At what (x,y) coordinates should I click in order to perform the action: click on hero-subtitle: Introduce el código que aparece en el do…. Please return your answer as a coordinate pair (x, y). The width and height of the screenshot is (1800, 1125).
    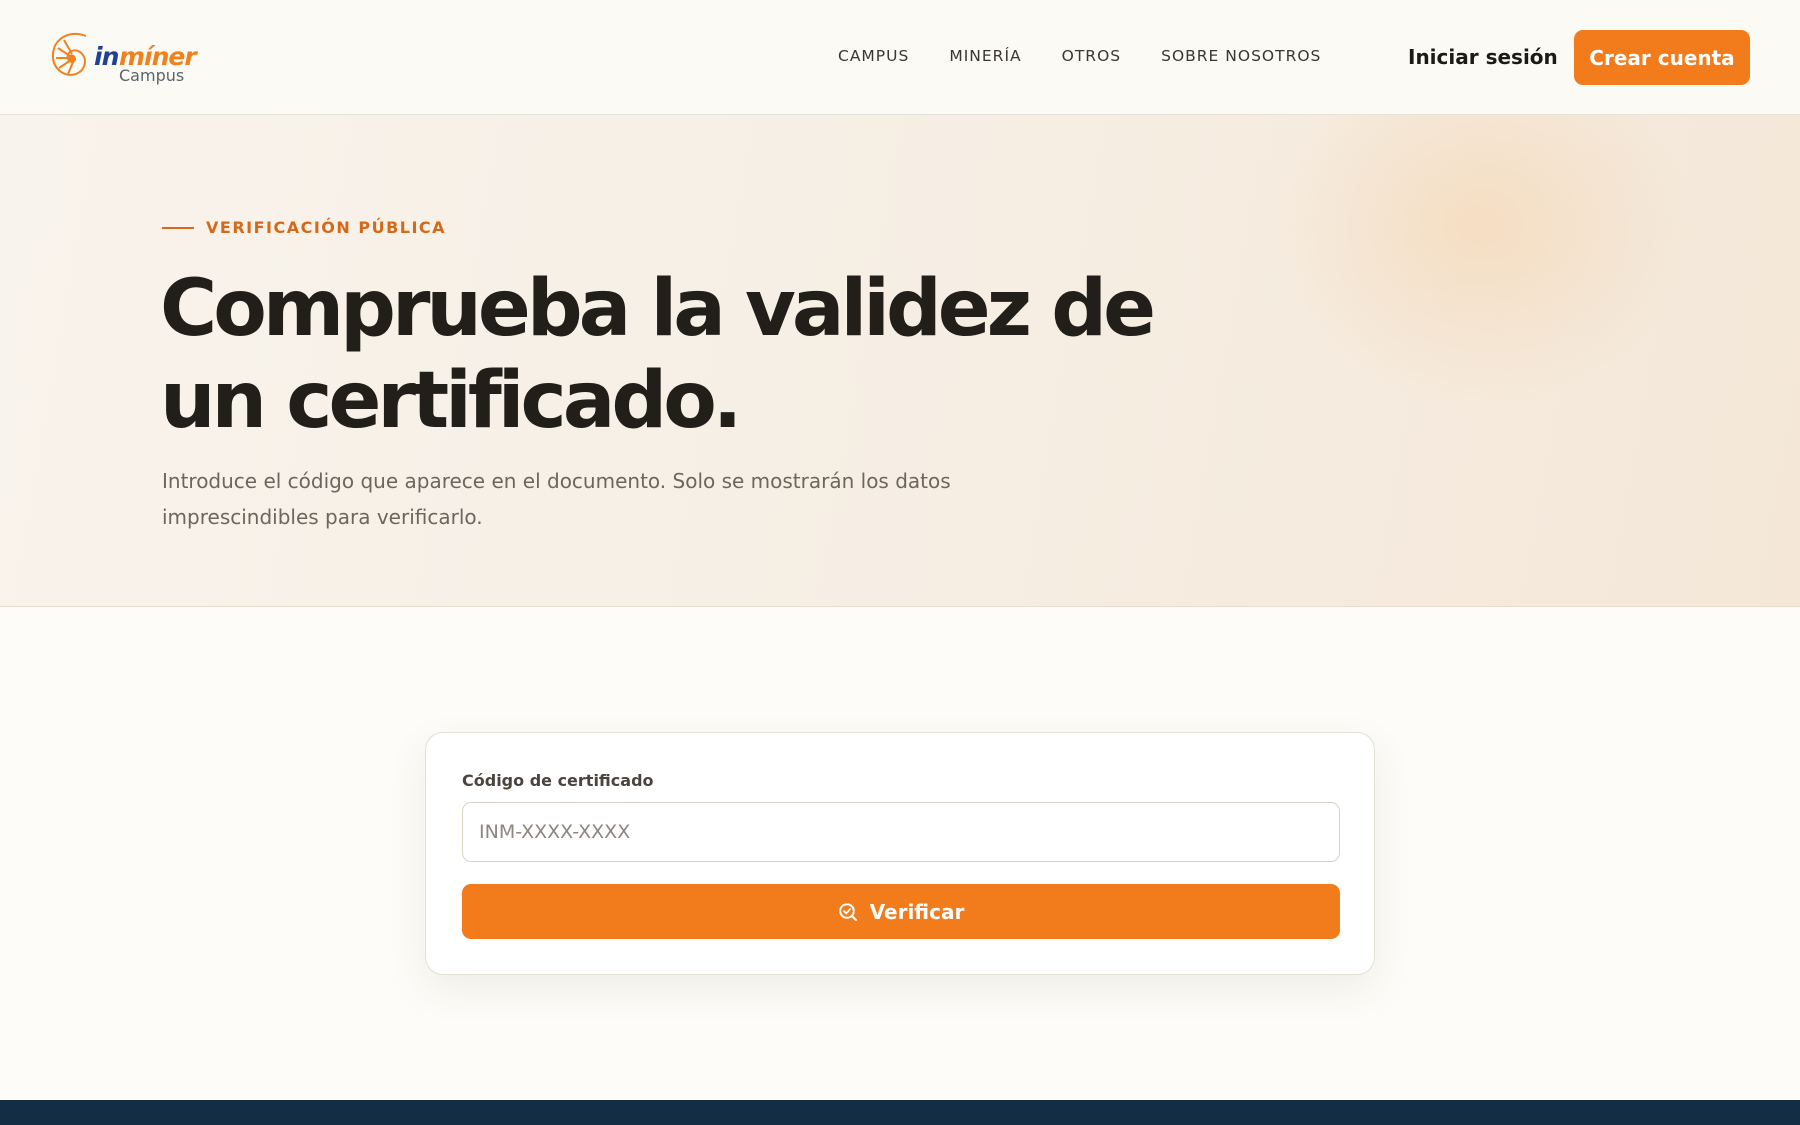
    Looking at the image, I should click on (556, 499).